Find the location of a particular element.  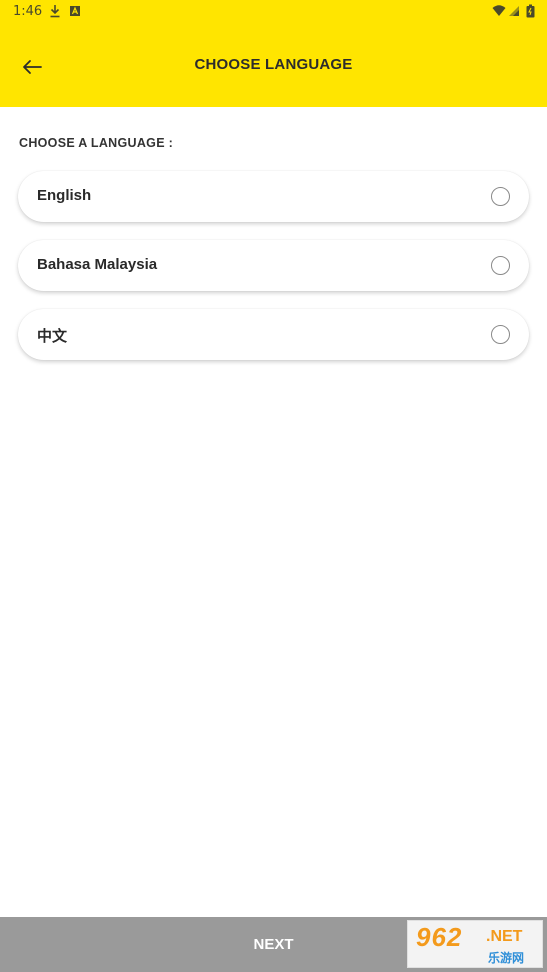

section-label: CHOOSE A LANGUAGE : is located at coordinates (96, 143).